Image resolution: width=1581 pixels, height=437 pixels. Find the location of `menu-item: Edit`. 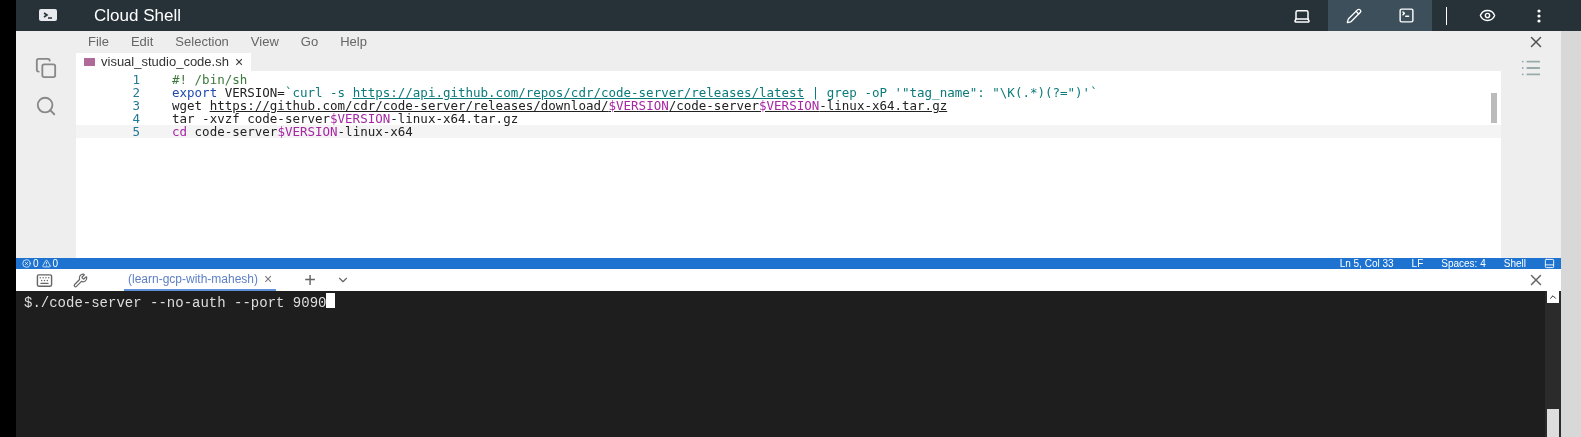

menu-item: Edit is located at coordinates (142, 42).